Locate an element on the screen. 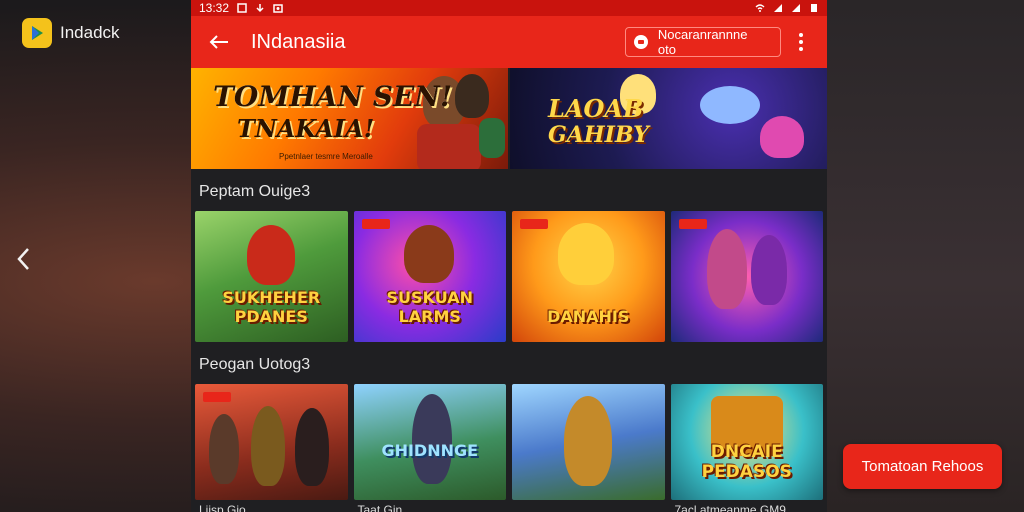  app-bar: INdanasiia Nocaranrannne oto is located at coordinates (509, 42).